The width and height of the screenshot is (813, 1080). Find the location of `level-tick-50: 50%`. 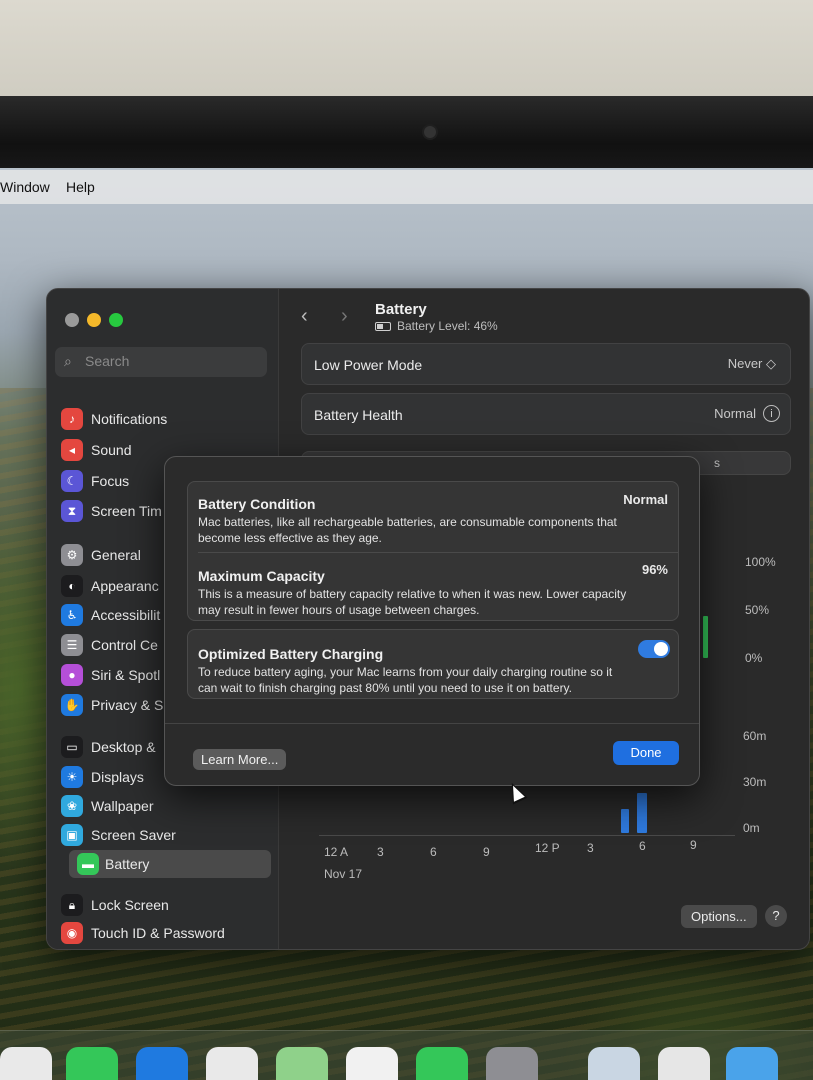

level-tick-50: 50% is located at coordinates (757, 610).